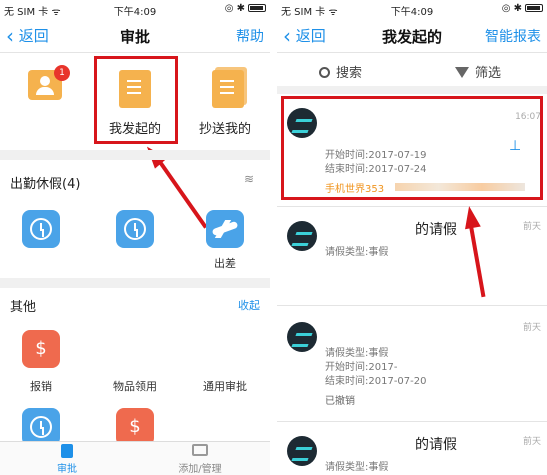 The width and height of the screenshot is (547, 475). Describe the element at coordinates (135, 458) in the screenshot. I see `tab-bar: 审批 添加/管理` at that location.